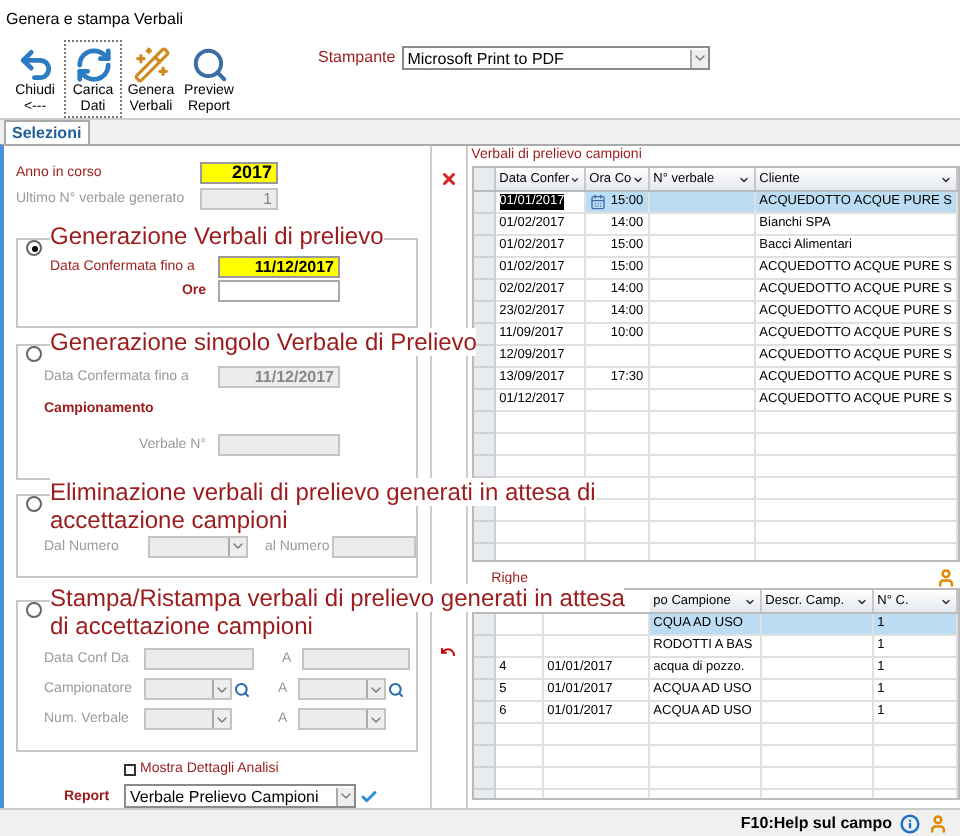 This screenshot has width=960, height=836. What do you see at coordinates (47, 132) in the screenshot?
I see `tab: Selezioni` at bounding box center [47, 132].